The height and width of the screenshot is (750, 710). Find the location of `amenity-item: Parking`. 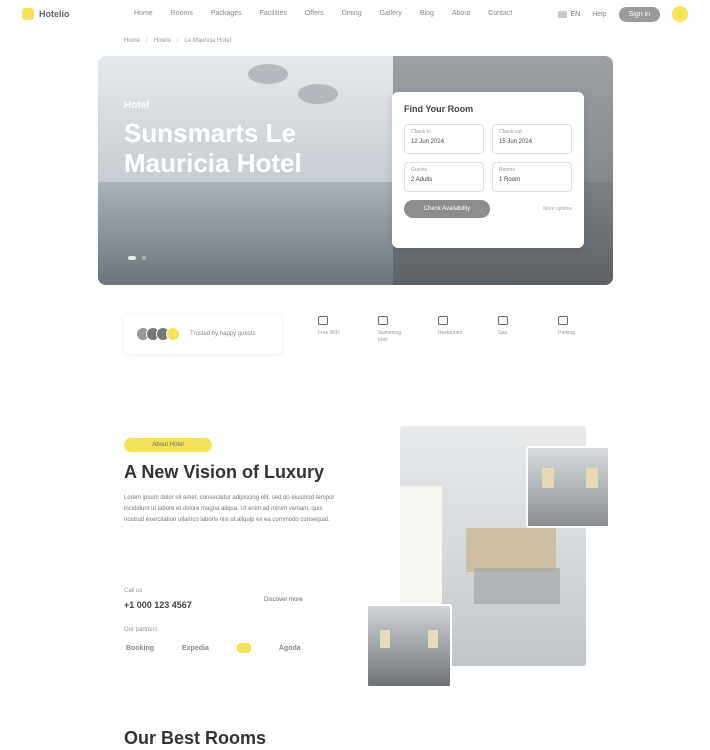

amenity-item: Parking is located at coordinates (573, 330).